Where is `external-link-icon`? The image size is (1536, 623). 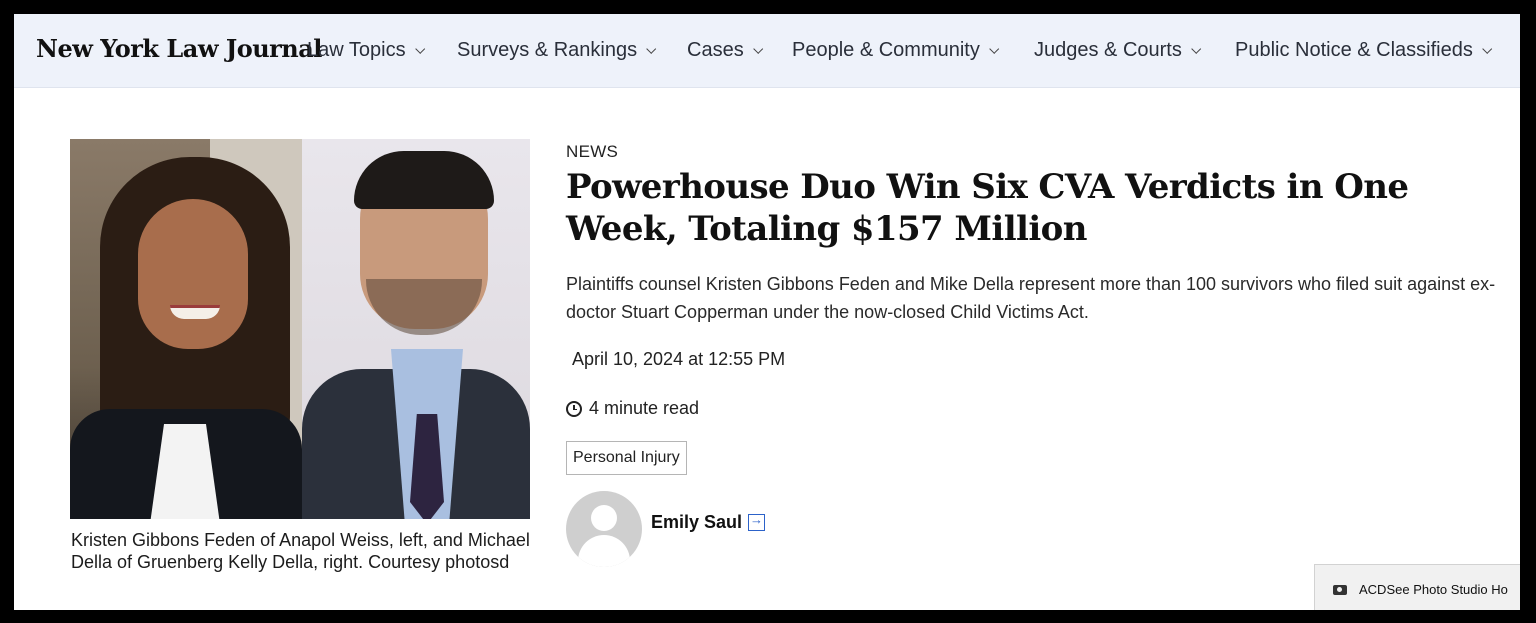 external-link-icon is located at coordinates (757, 521).